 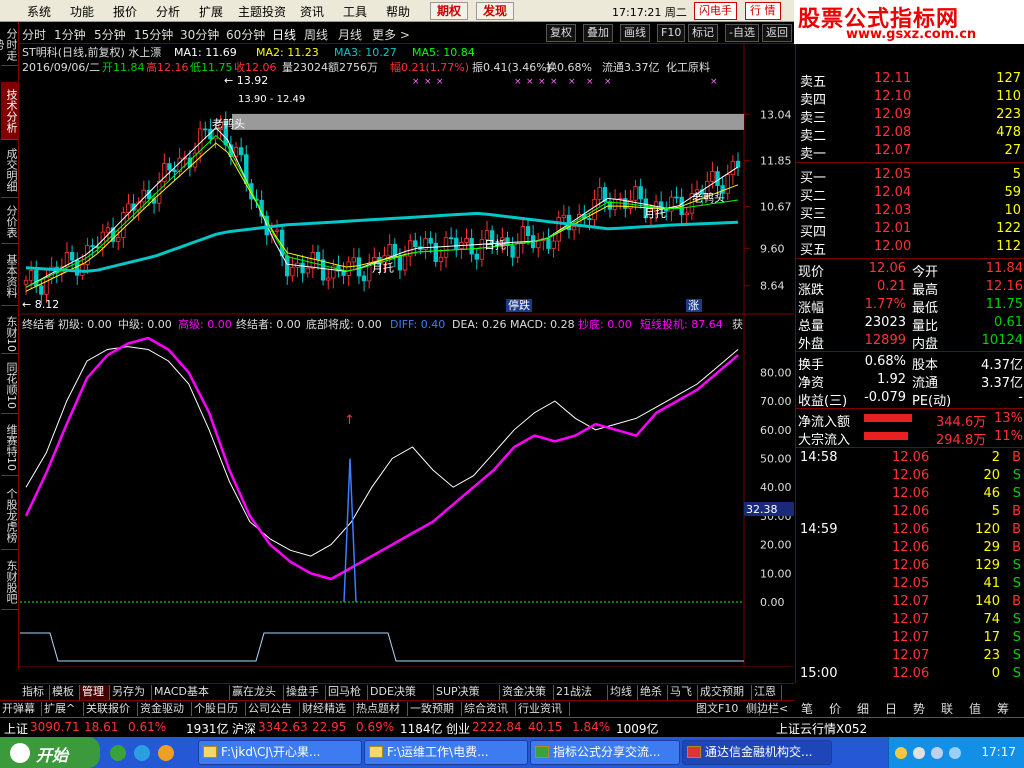 What do you see at coordinates (82, 11) in the screenshot?
I see `menu-function: 功能` at bounding box center [82, 11].